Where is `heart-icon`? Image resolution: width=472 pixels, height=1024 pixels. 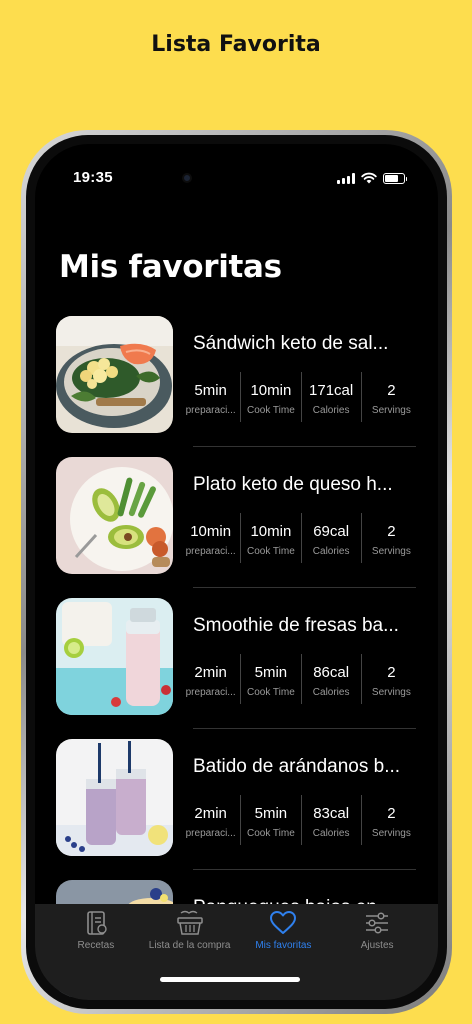
heart-icon is located at coordinates (283, 922).